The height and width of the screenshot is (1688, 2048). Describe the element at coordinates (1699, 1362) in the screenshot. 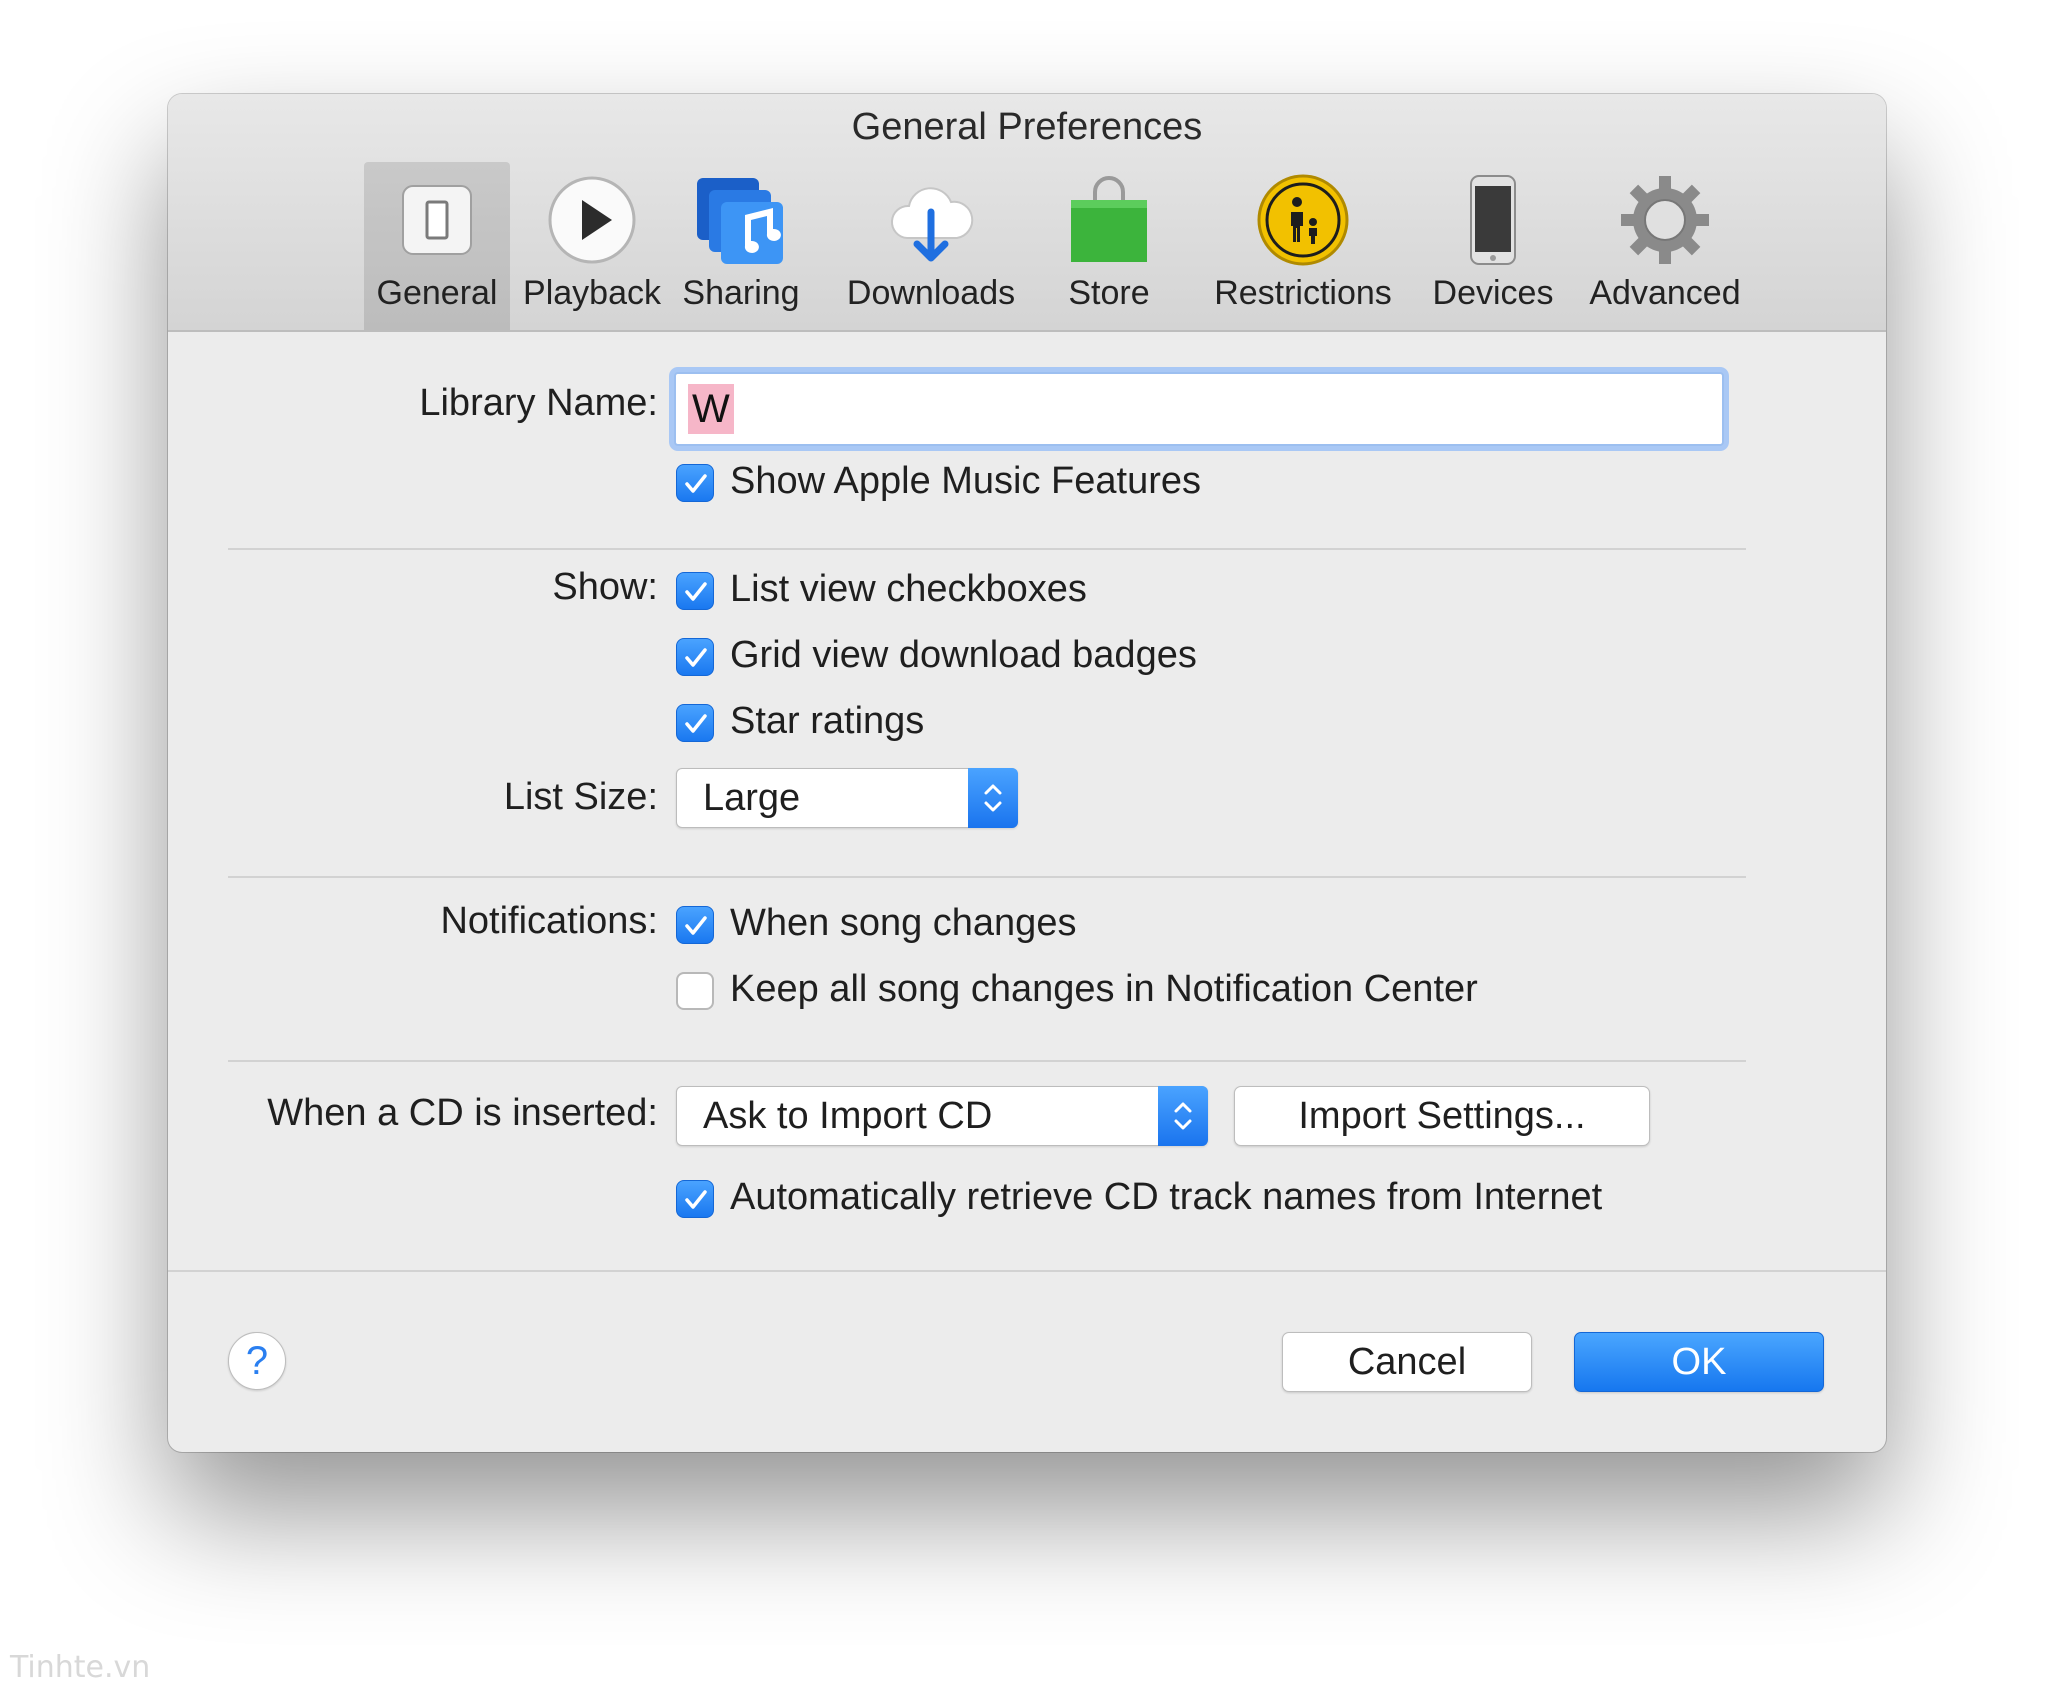

I see `ok-button: OK` at that location.